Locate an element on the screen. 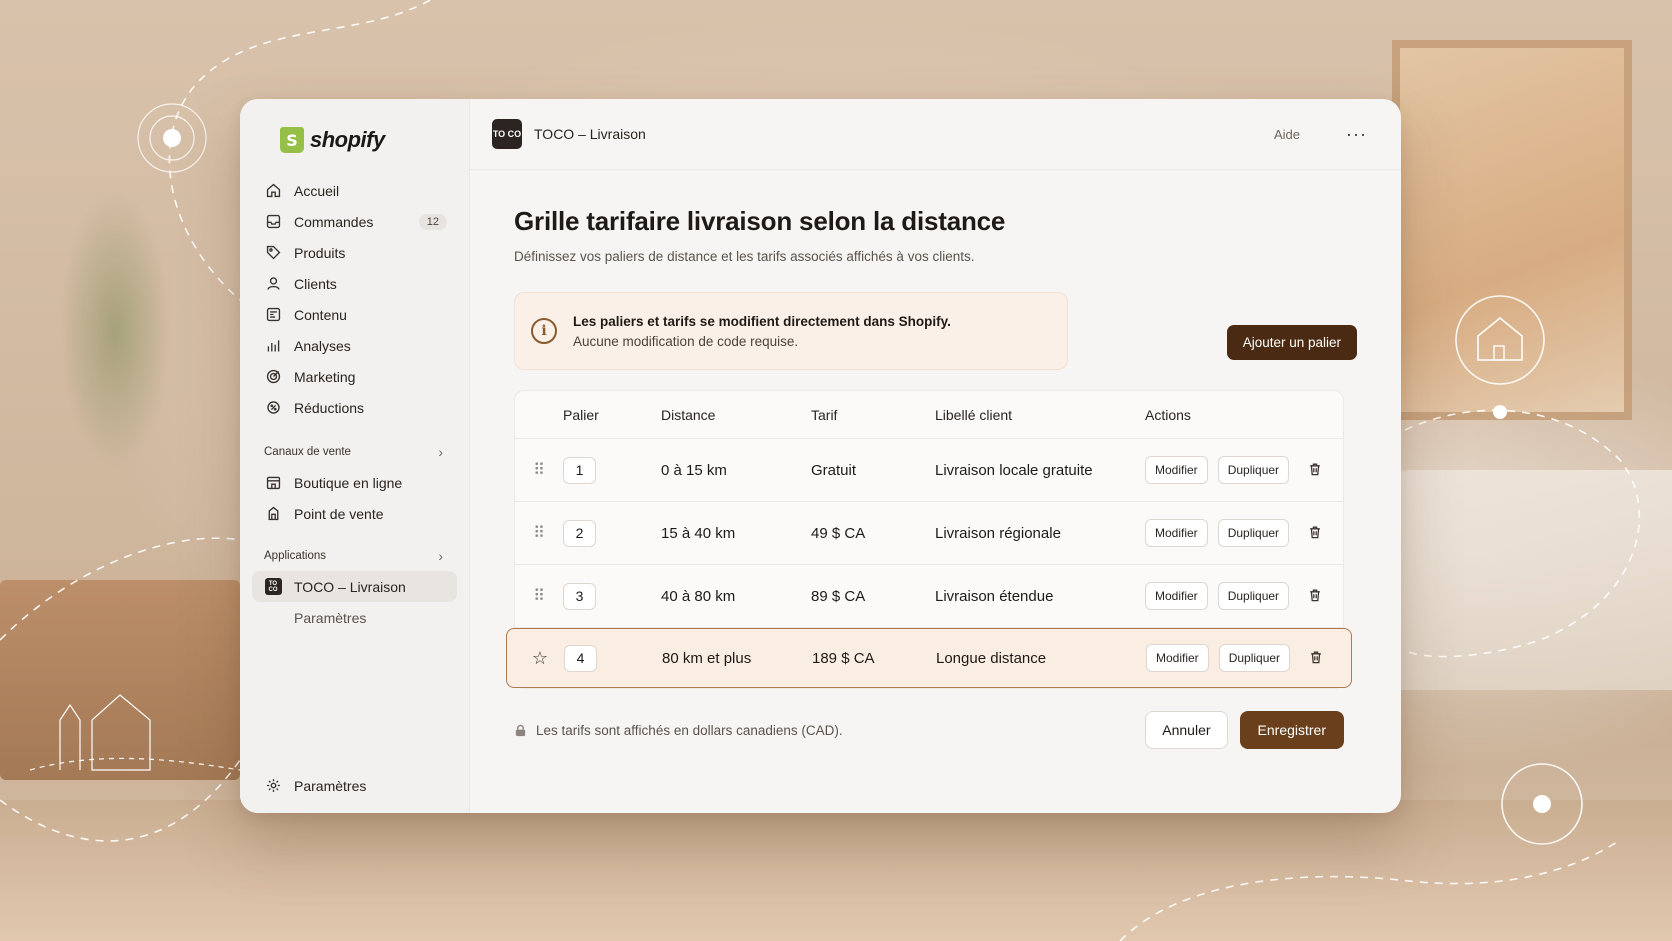  toco-app-icon: TO CO is located at coordinates (273, 587).